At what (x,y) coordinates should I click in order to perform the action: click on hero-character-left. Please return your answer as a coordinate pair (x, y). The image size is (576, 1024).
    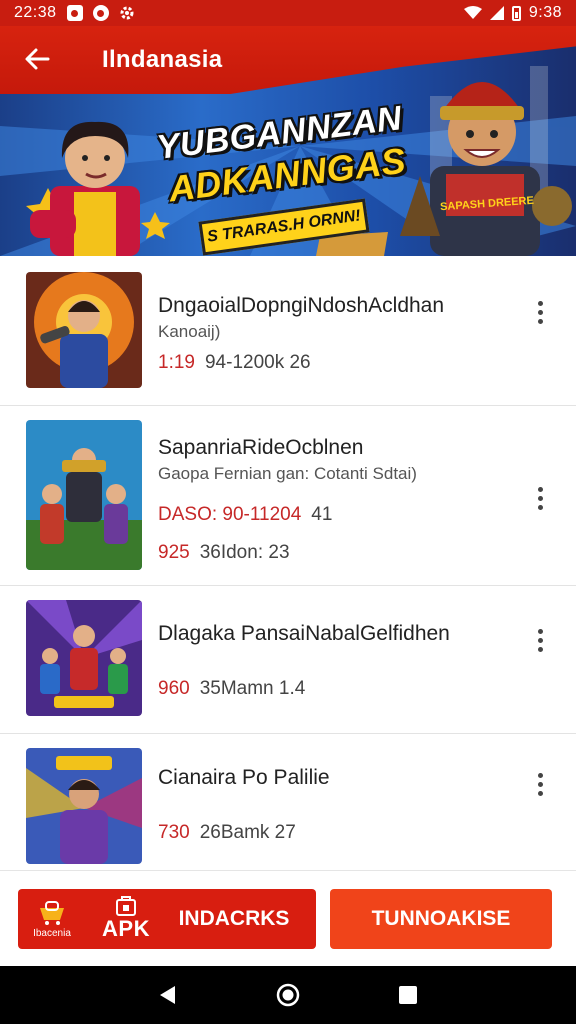
    Looking at the image, I should click on (85, 188).